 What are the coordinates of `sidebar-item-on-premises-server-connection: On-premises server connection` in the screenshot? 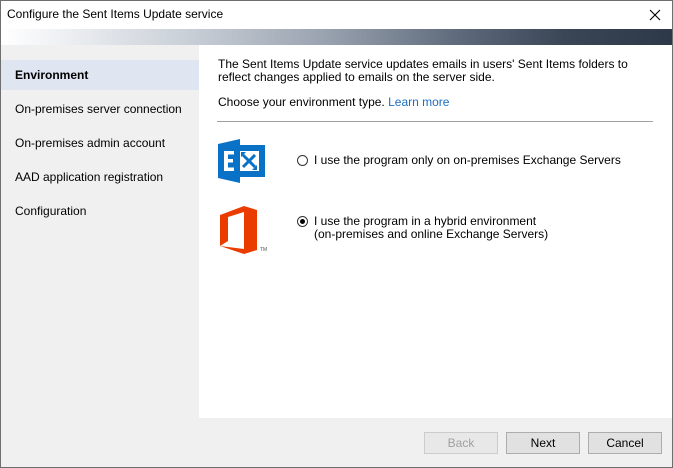 It's located at (100, 109).